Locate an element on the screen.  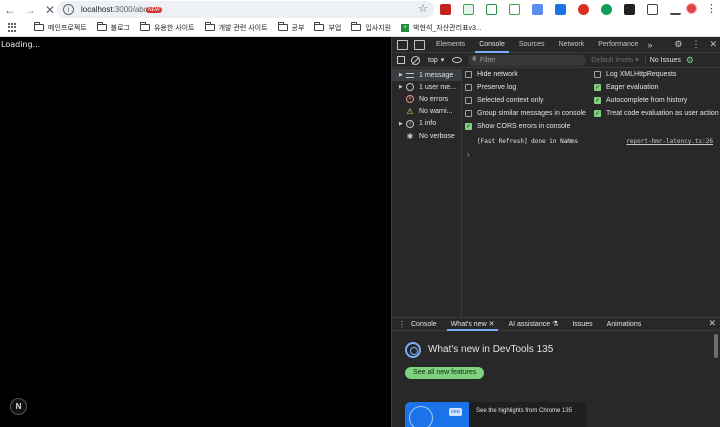
tab-elements: Elements is located at coordinates (450, 45).